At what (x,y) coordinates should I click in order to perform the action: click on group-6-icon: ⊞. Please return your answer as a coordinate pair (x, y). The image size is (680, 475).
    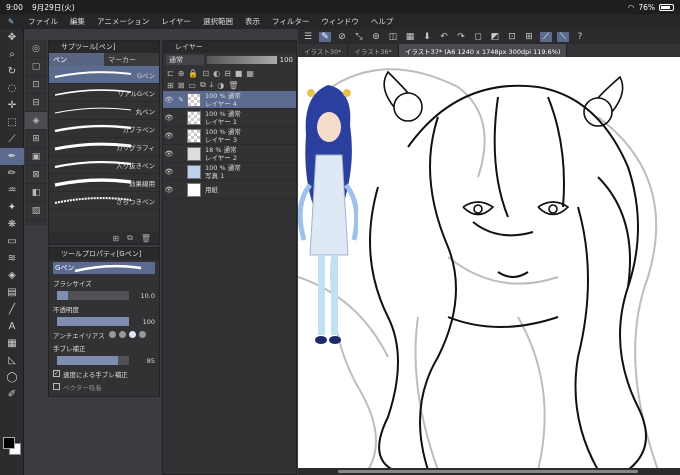
    Looking at the image, I should click on (36, 139).